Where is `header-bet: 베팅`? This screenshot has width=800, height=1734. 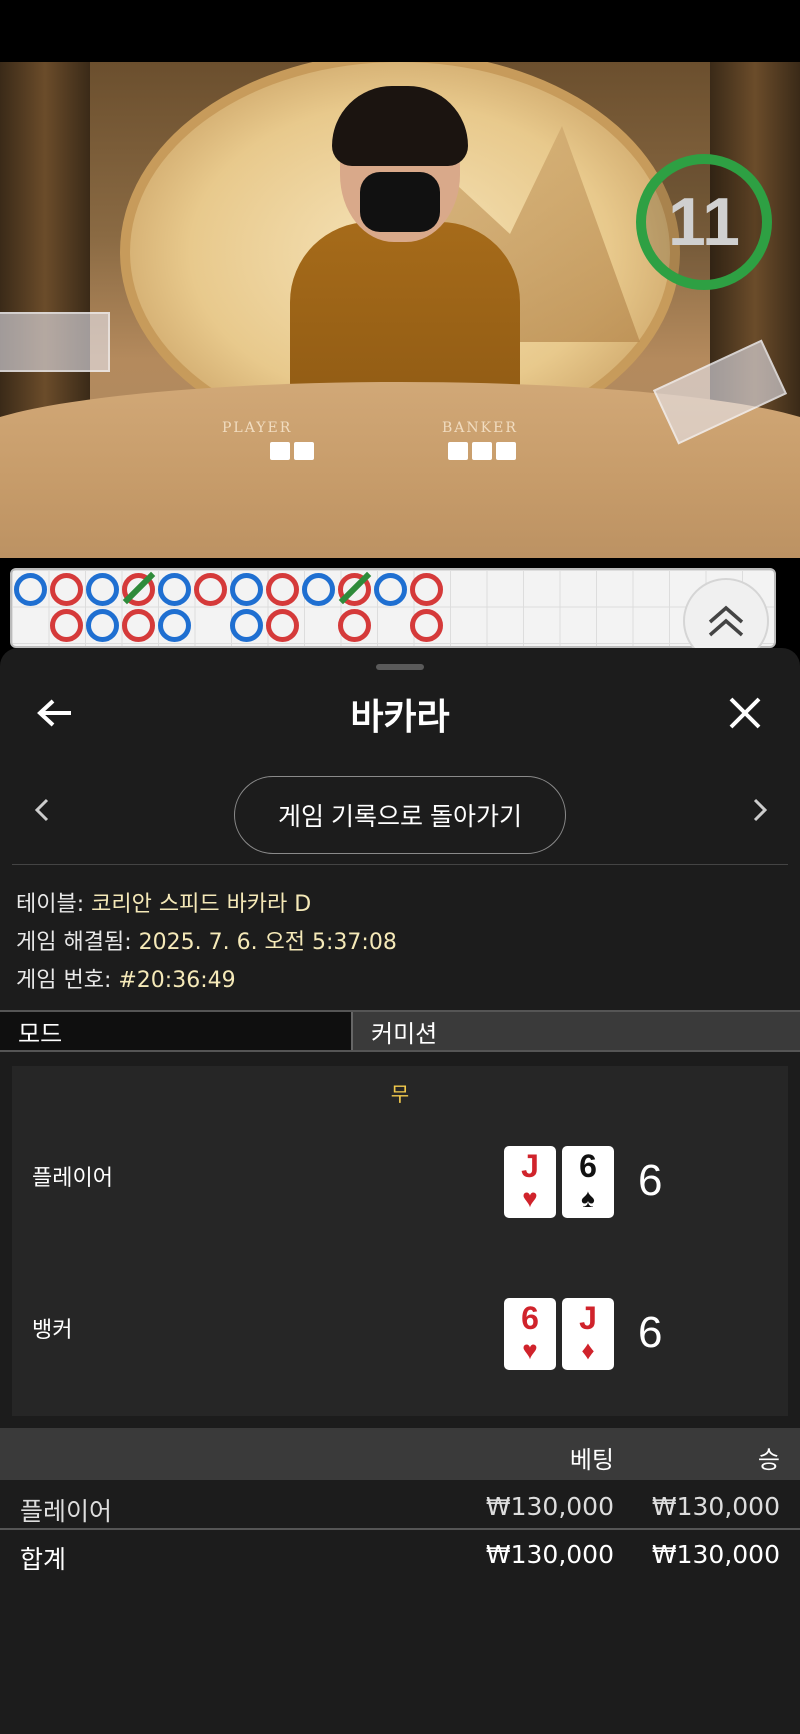
header-bet: 베팅 is located at coordinates (591, 1460).